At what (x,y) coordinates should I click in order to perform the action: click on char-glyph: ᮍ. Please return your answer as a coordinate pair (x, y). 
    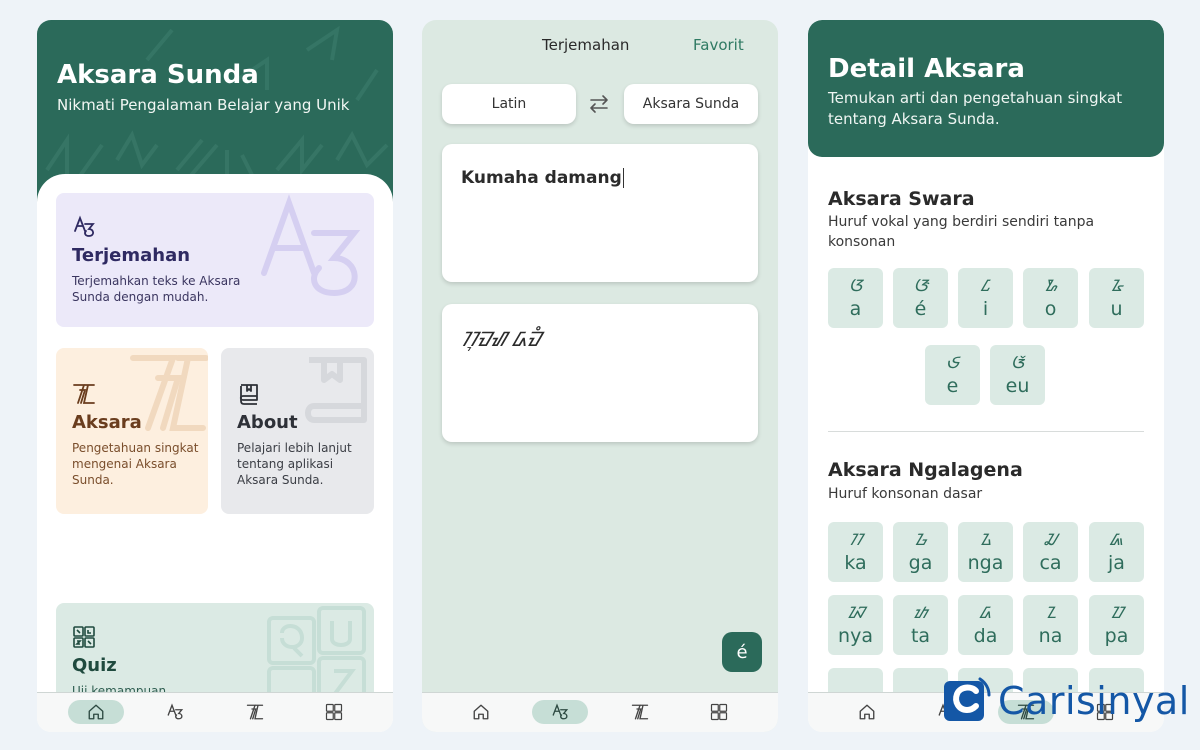
    Looking at the image, I should click on (985, 539).